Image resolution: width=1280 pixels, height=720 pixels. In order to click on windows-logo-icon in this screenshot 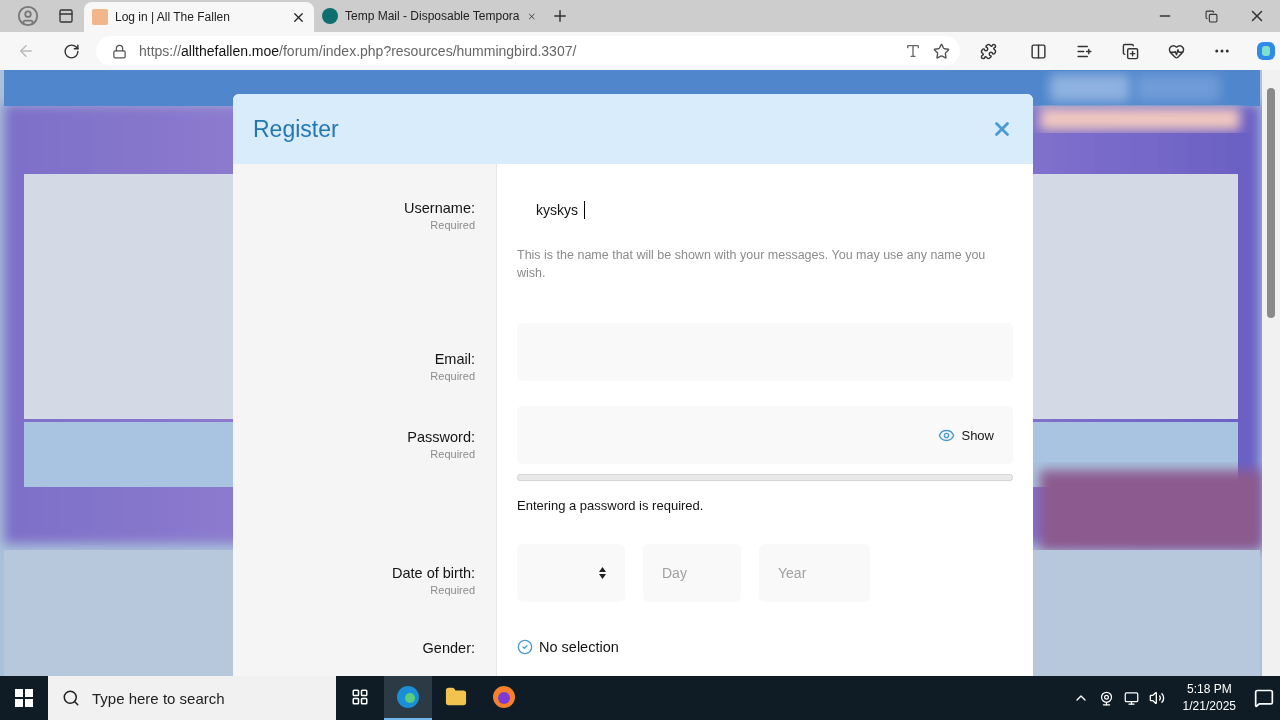, I will do `click(24, 698)`.